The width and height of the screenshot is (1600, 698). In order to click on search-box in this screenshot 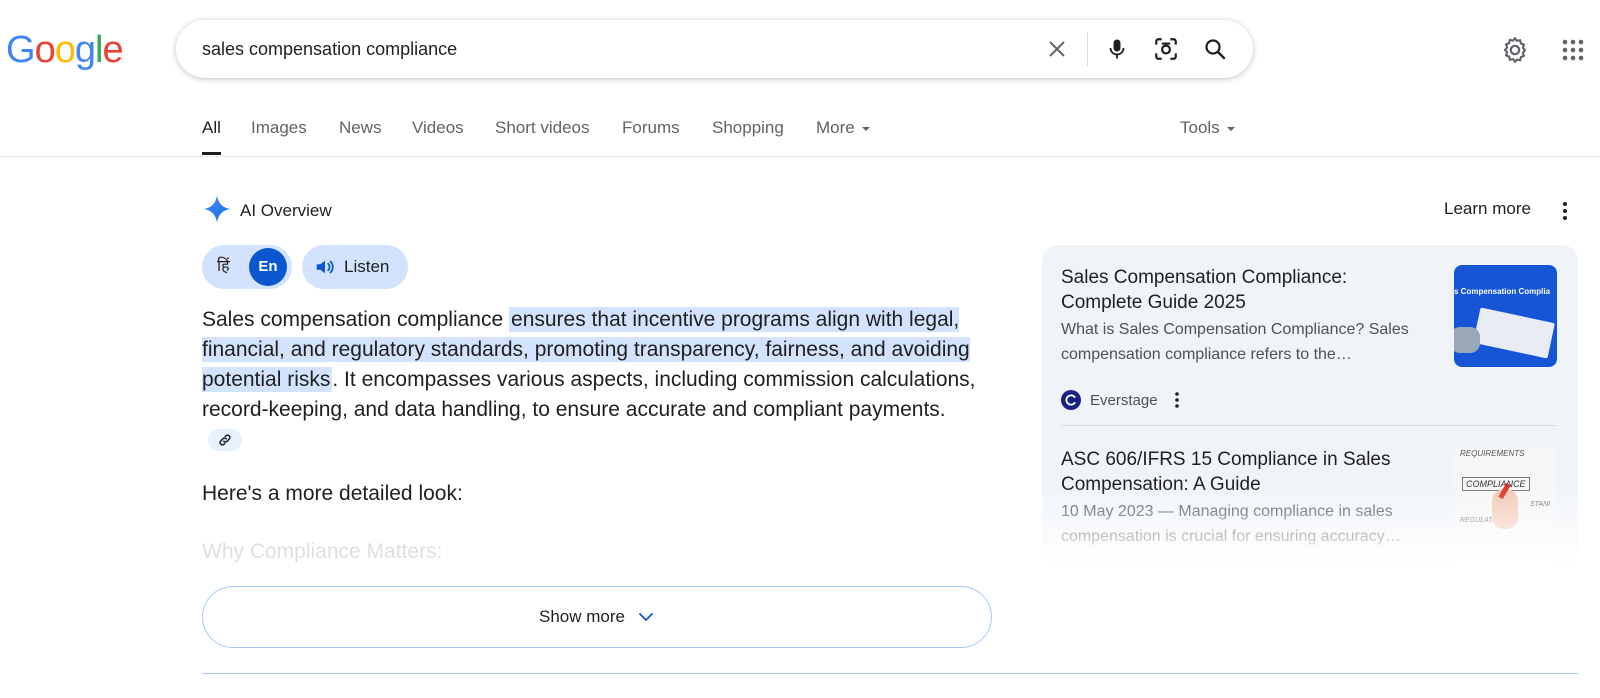, I will do `click(714, 49)`.